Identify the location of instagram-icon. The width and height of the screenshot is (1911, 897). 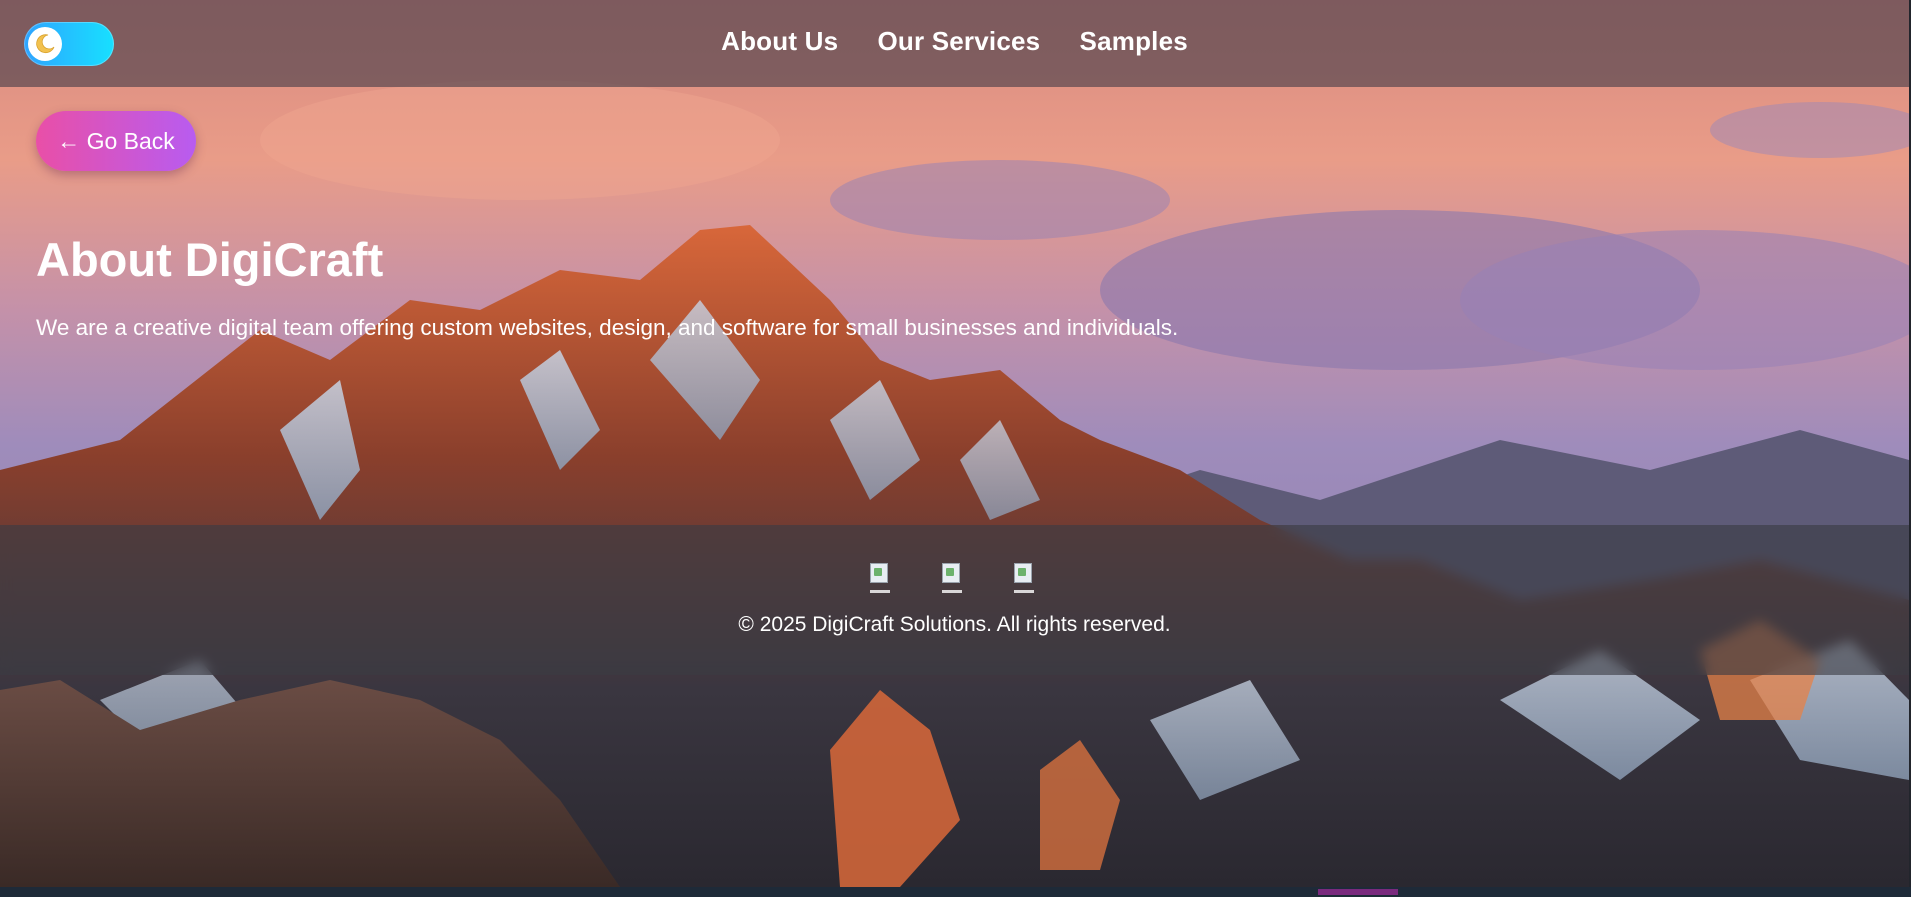
(955, 578).